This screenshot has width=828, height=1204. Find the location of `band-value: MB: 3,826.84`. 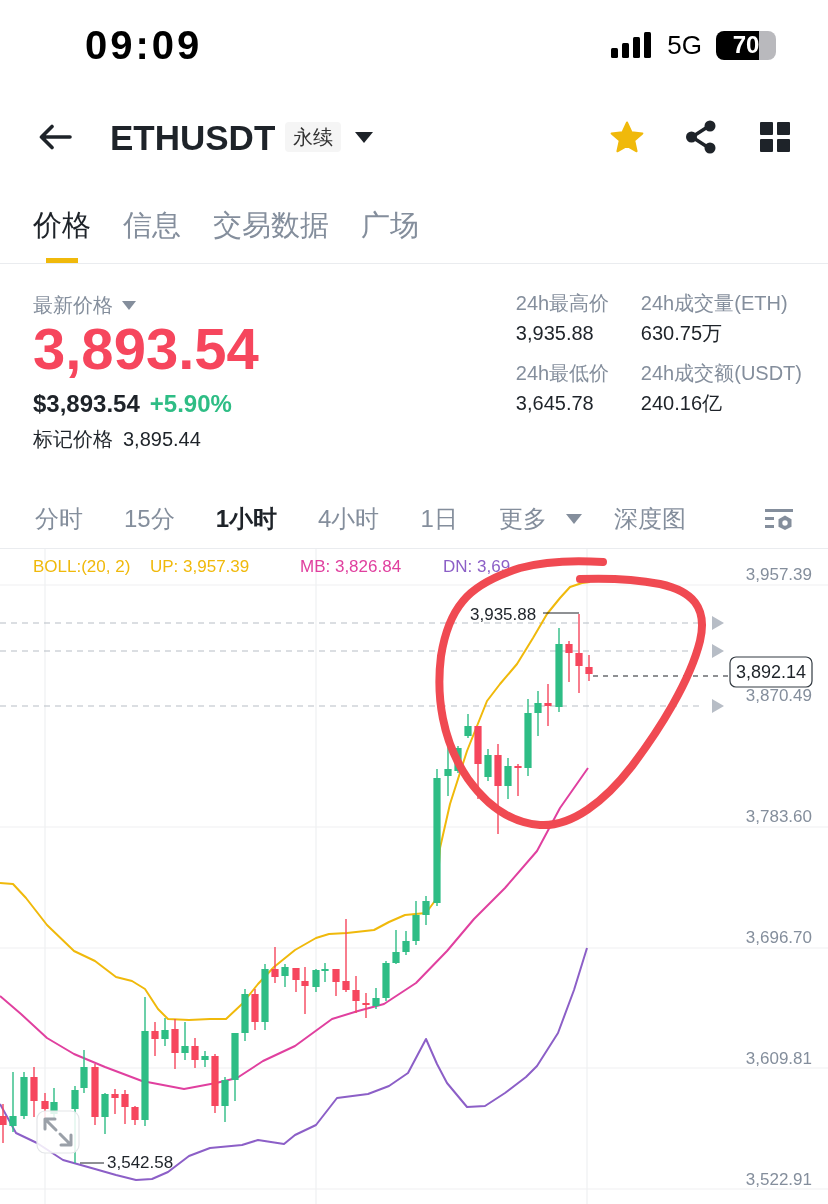

band-value: MB: 3,826.84 is located at coordinates (351, 566).